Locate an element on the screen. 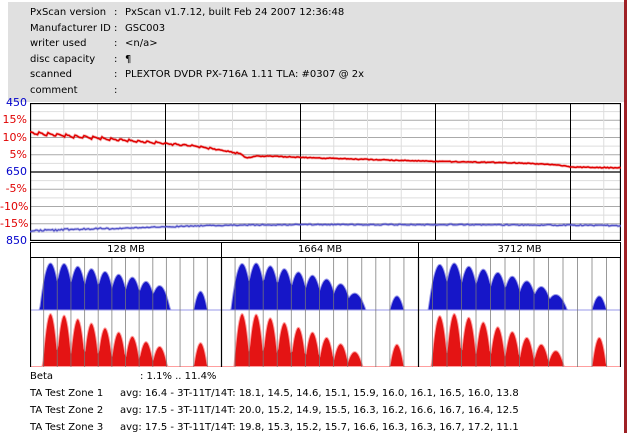 Image resolution: width=627 pixels, height=433 pixels. y-axis-tick-label: -5% is located at coordinates (16, 189).